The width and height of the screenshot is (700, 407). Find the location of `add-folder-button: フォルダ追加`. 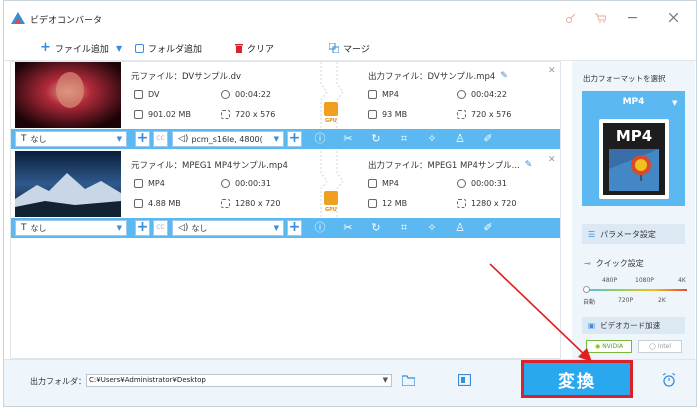

add-folder-button: フォルダ追加 is located at coordinates (168, 48).